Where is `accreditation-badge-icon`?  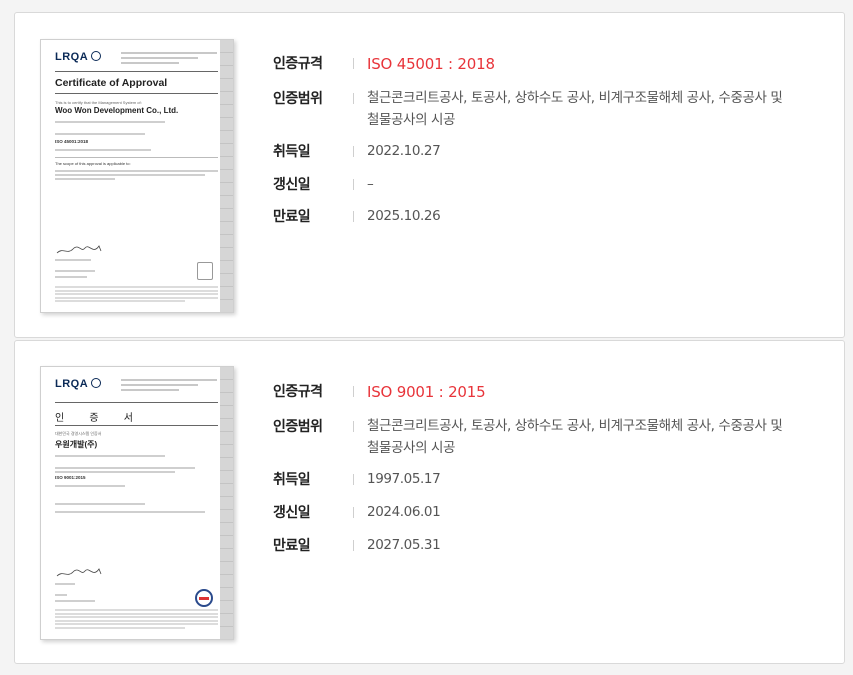 accreditation-badge-icon is located at coordinates (205, 271).